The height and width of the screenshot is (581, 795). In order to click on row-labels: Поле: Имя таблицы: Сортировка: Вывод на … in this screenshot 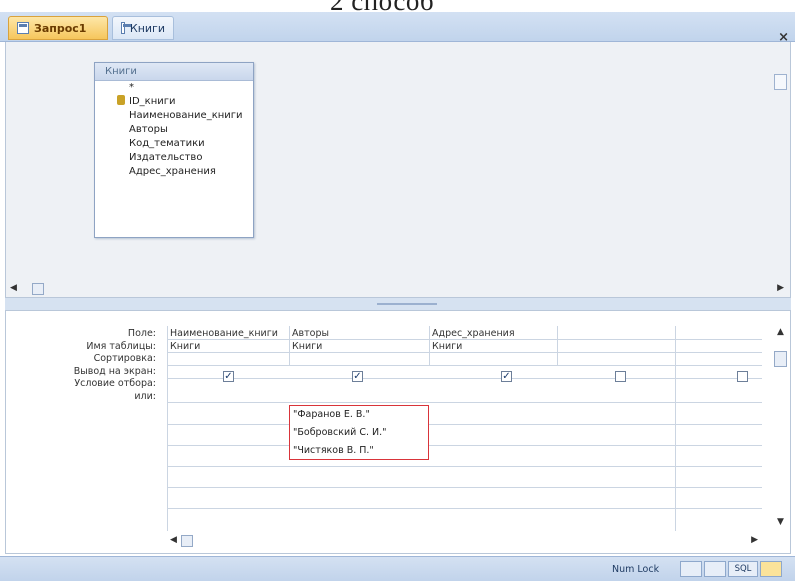, I will do `click(81, 365)`.